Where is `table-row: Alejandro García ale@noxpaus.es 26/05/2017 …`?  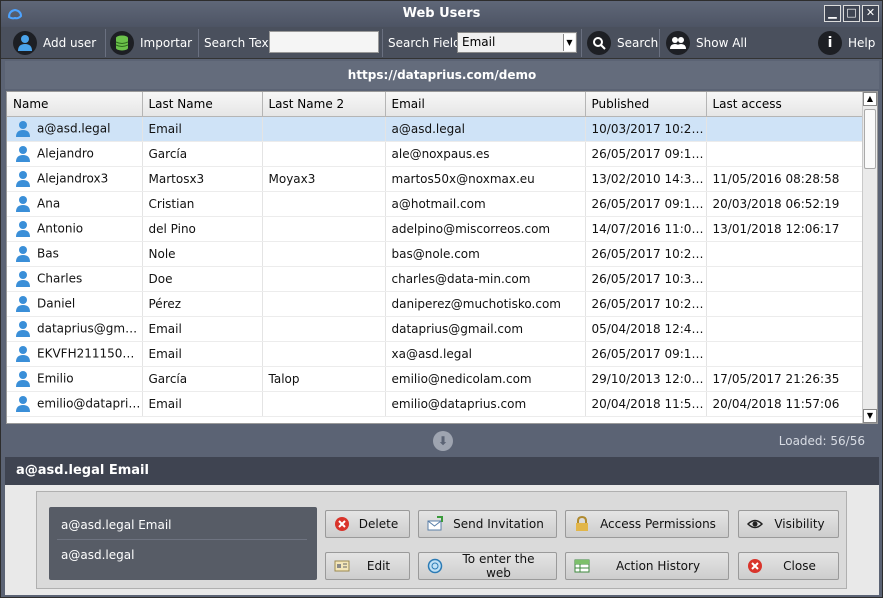
table-row: Alejandro García ale@noxpaus.es 26/05/2017 … is located at coordinates (435, 154).